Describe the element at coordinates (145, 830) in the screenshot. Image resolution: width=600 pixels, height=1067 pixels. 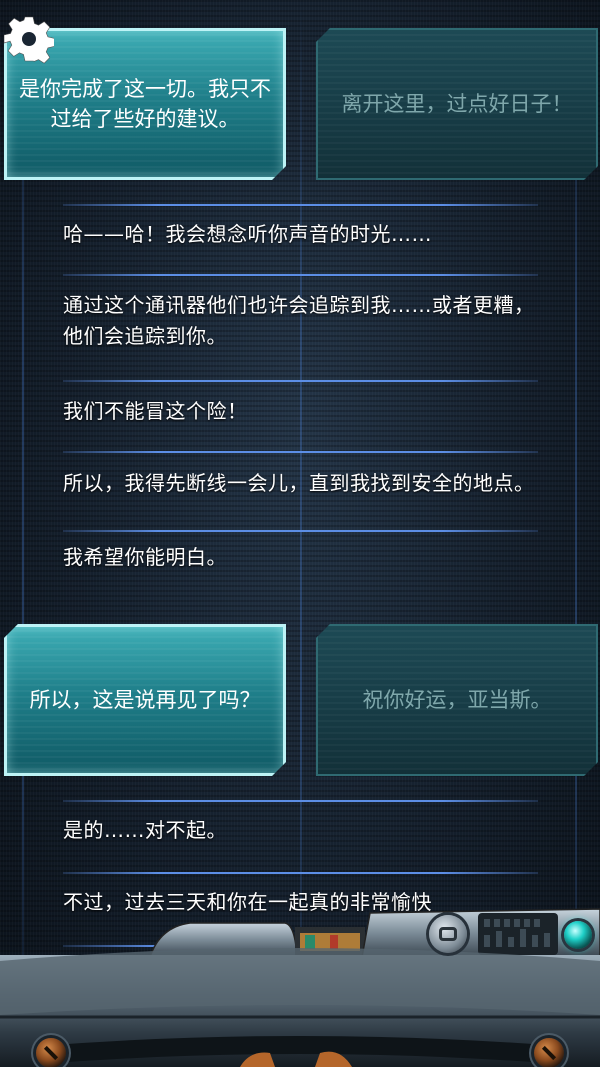
I see `dialogue-line: 是的……对不起。` at that location.